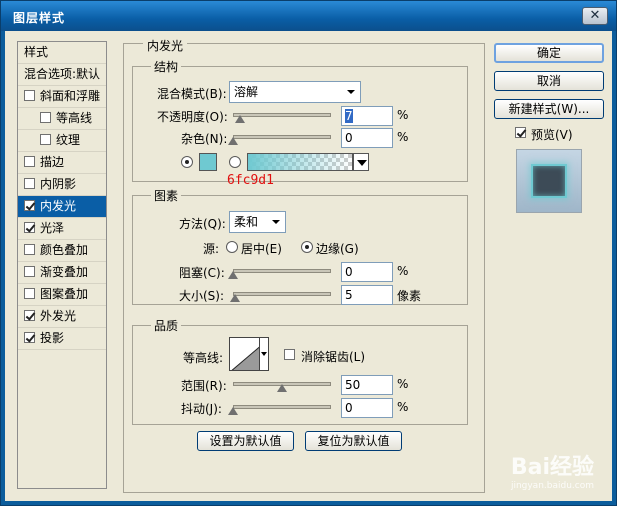 The height and width of the screenshot is (506, 617). I want to click on choke-unit: %, so click(403, 271).